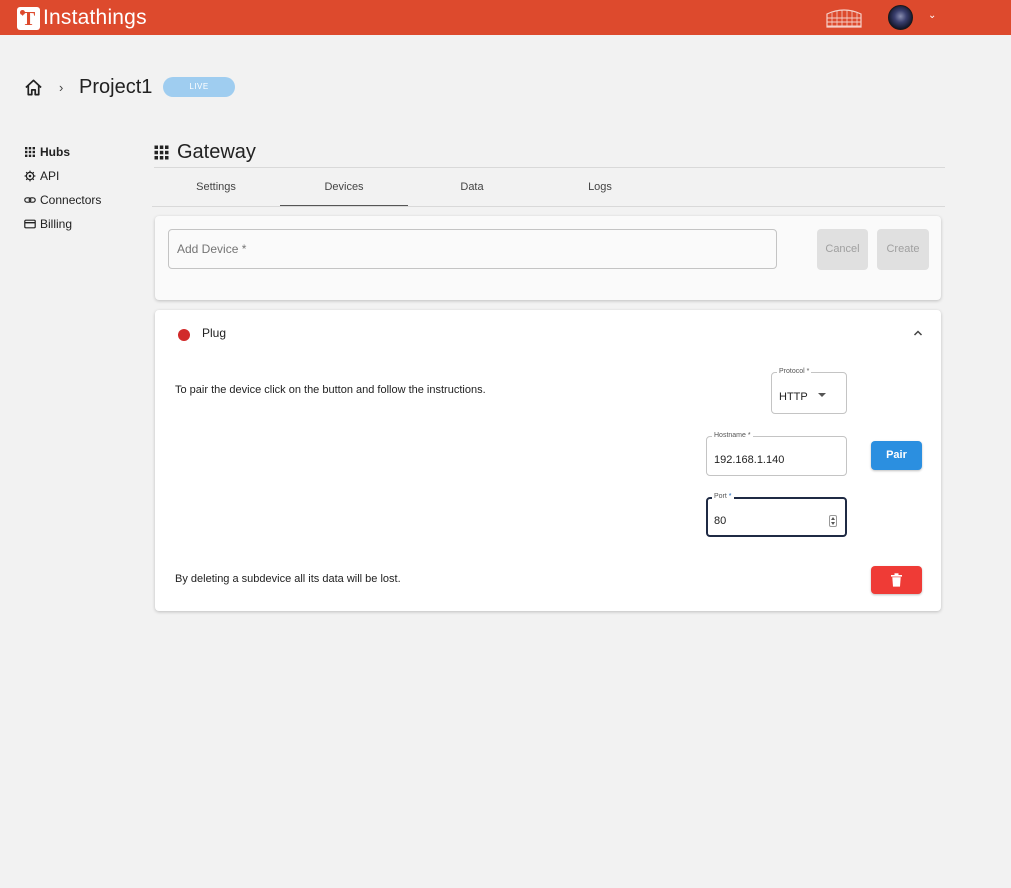 This screenshot has width=1011, height=888. Describe the element at coordinates (732, 436) in the screenshot. I see `hostname-label: Hostname *` at that location.